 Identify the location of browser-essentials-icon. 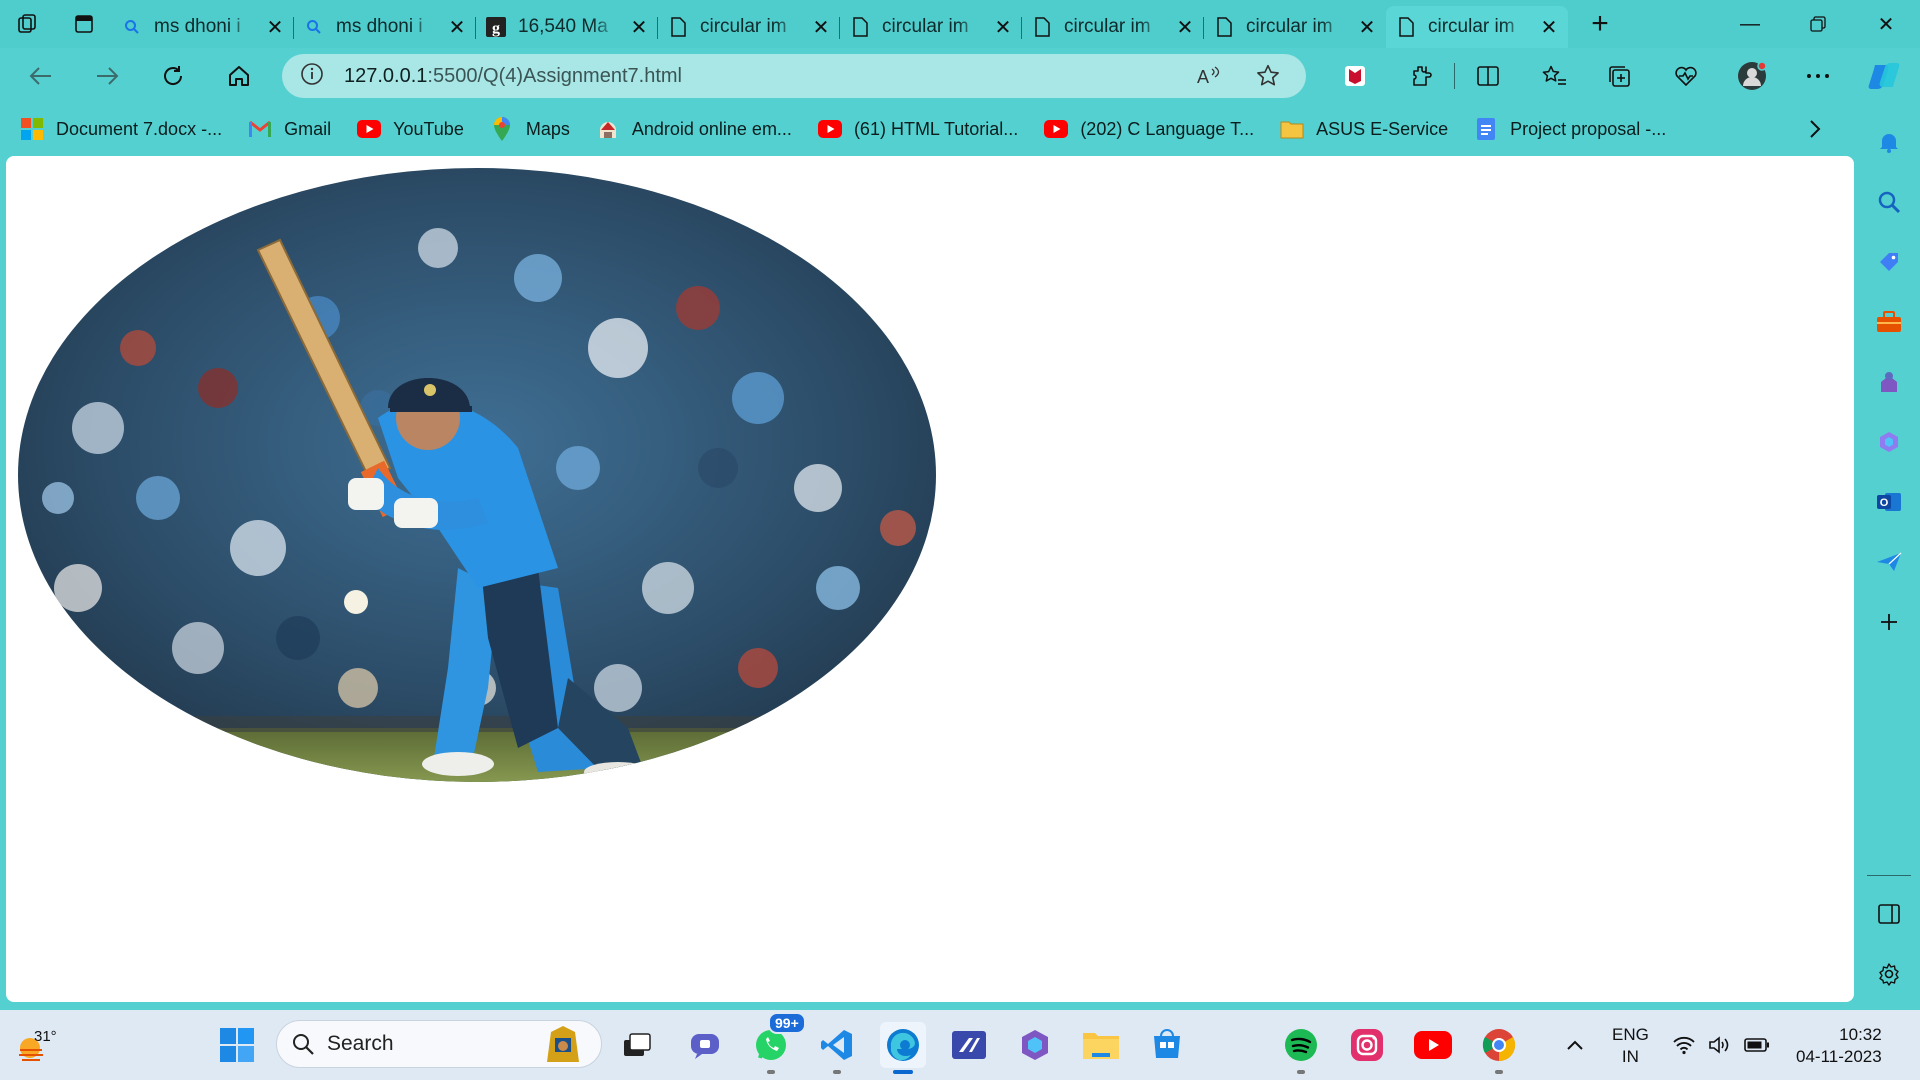
(1686, 76).